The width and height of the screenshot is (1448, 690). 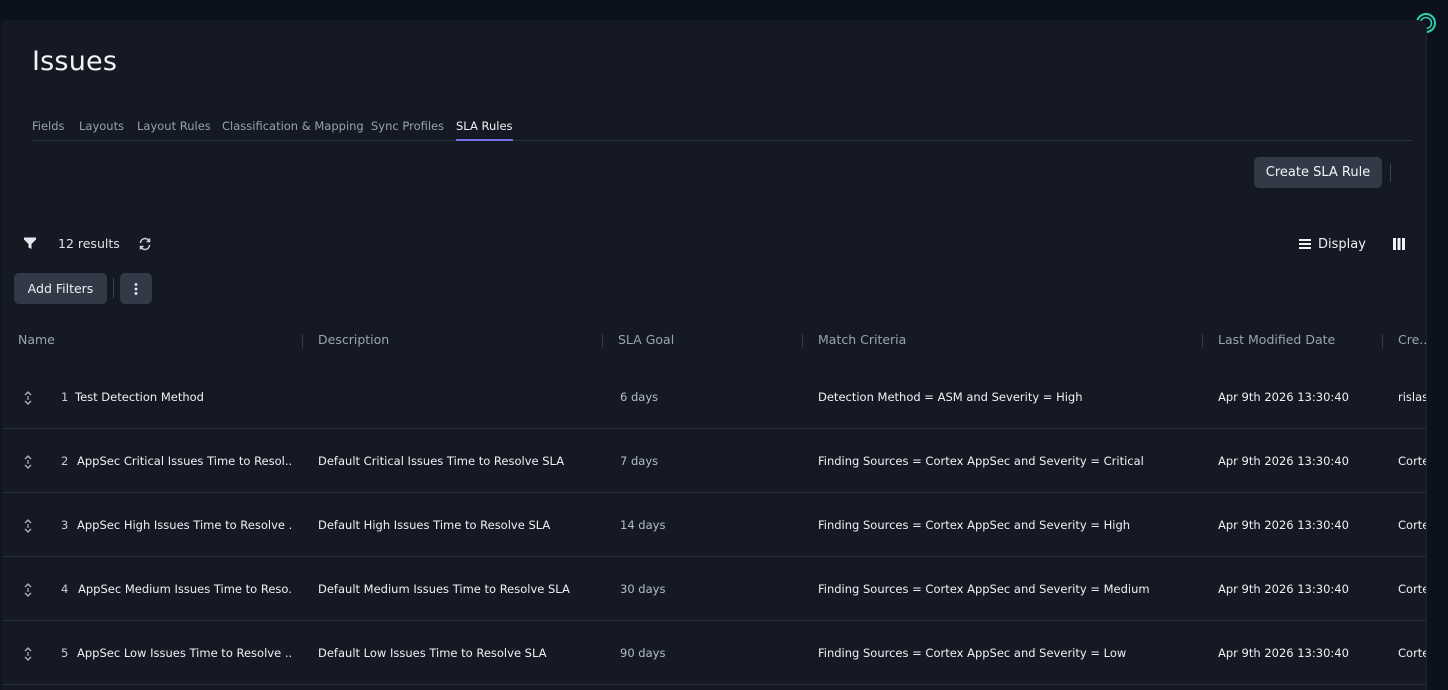 What do you see at coordinates (65, 653) in the screenshot?
I see `row-index: 5` at bounding box center [65, 653].